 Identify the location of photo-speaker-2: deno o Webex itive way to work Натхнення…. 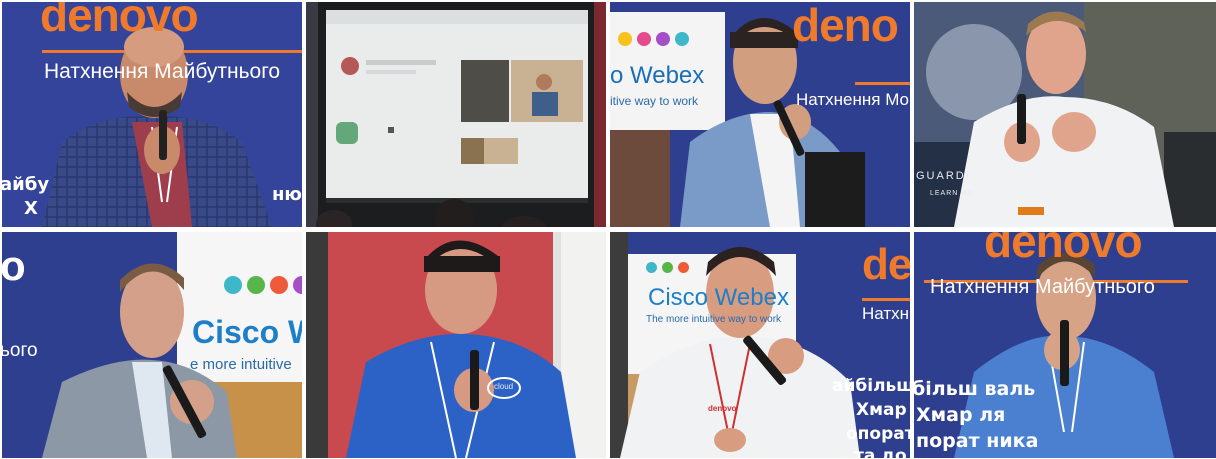
(760, 114).